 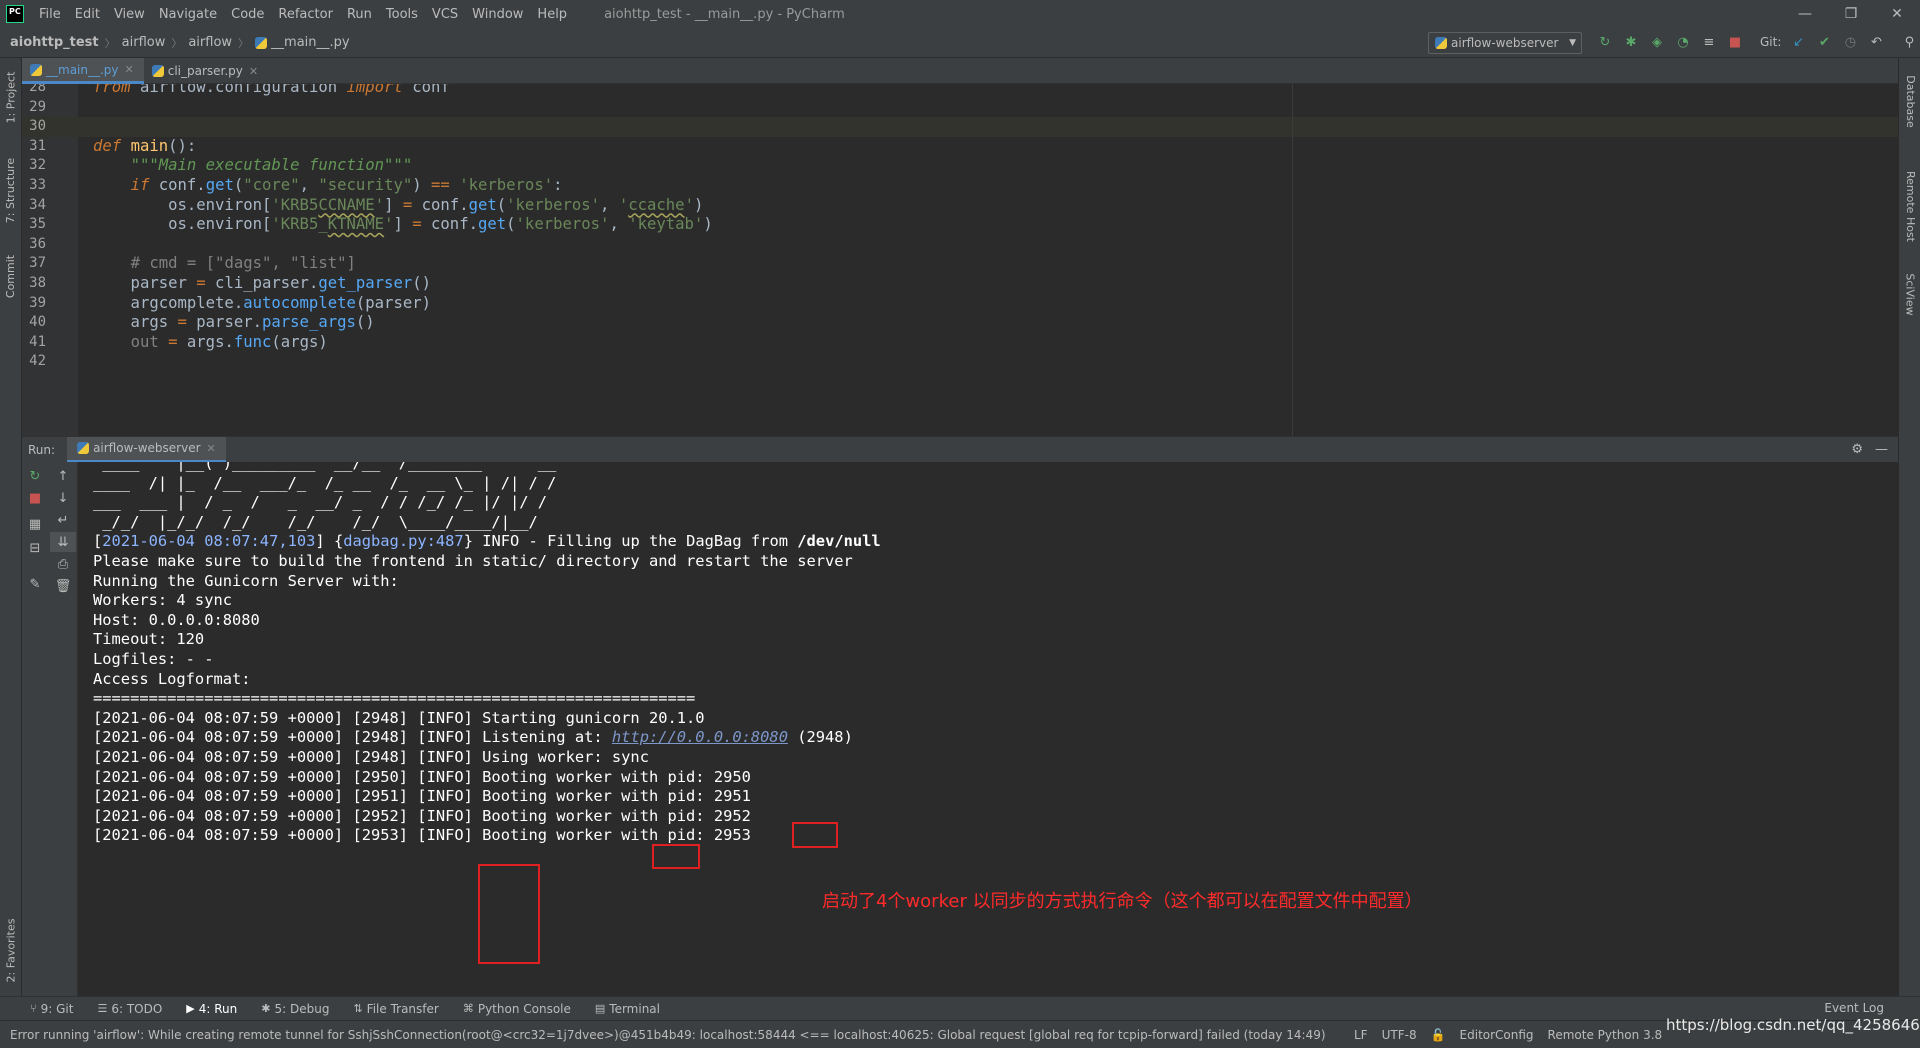 What do you see at coordinates (1631, 42) in the screenshot?
I see `debug-icon: ✱` at bounding box center [1631, 42].